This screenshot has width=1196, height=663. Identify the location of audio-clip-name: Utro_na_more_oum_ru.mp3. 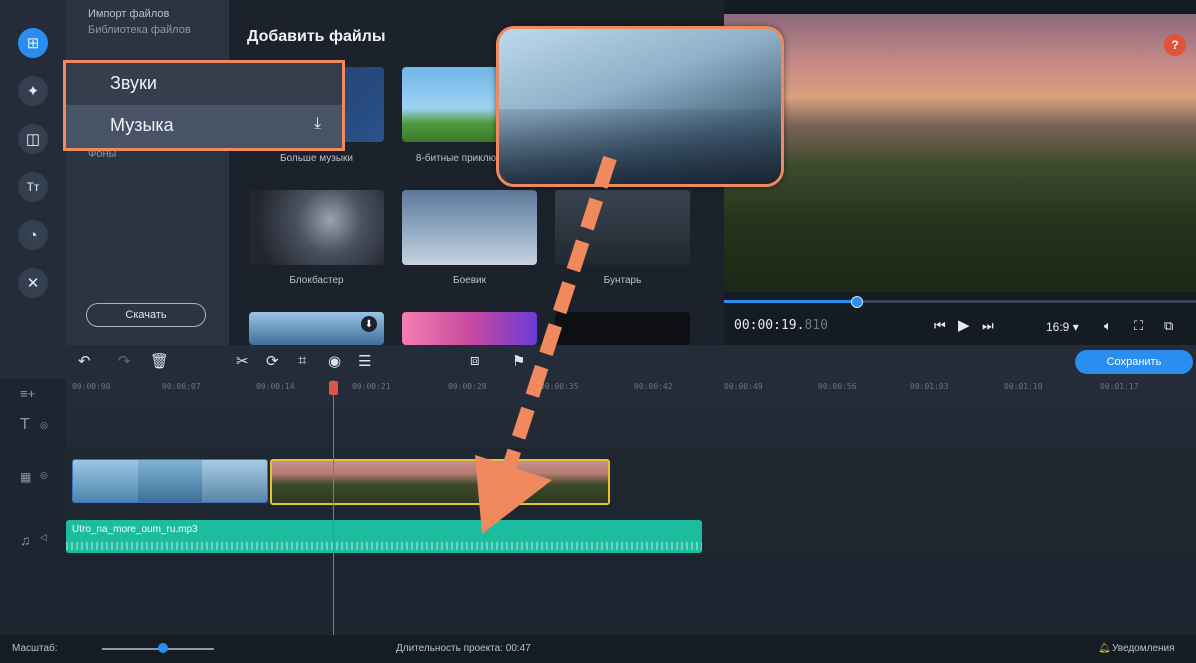
(135, 529).